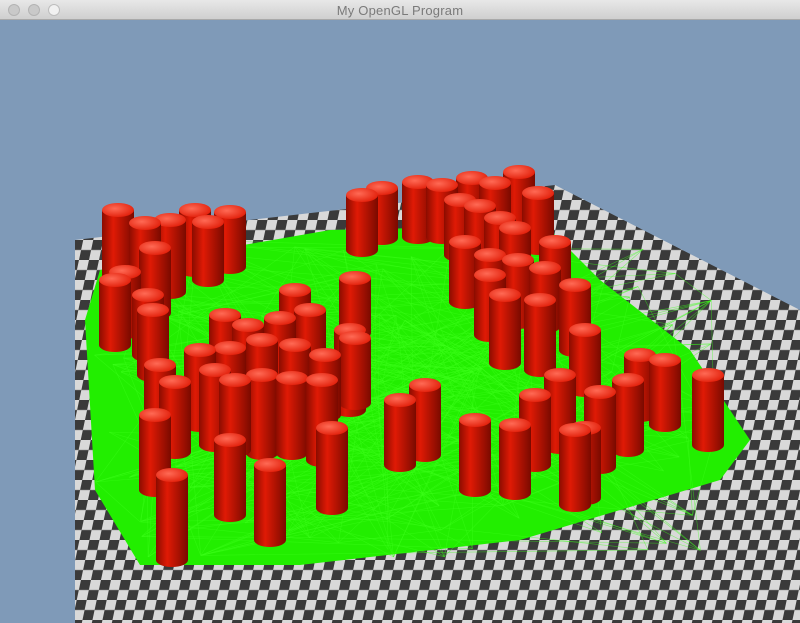 Image resolution: width=800 pixels, height=623 pixels. I want to click on title-bar: My OpenGL Program, so click(400, 10).